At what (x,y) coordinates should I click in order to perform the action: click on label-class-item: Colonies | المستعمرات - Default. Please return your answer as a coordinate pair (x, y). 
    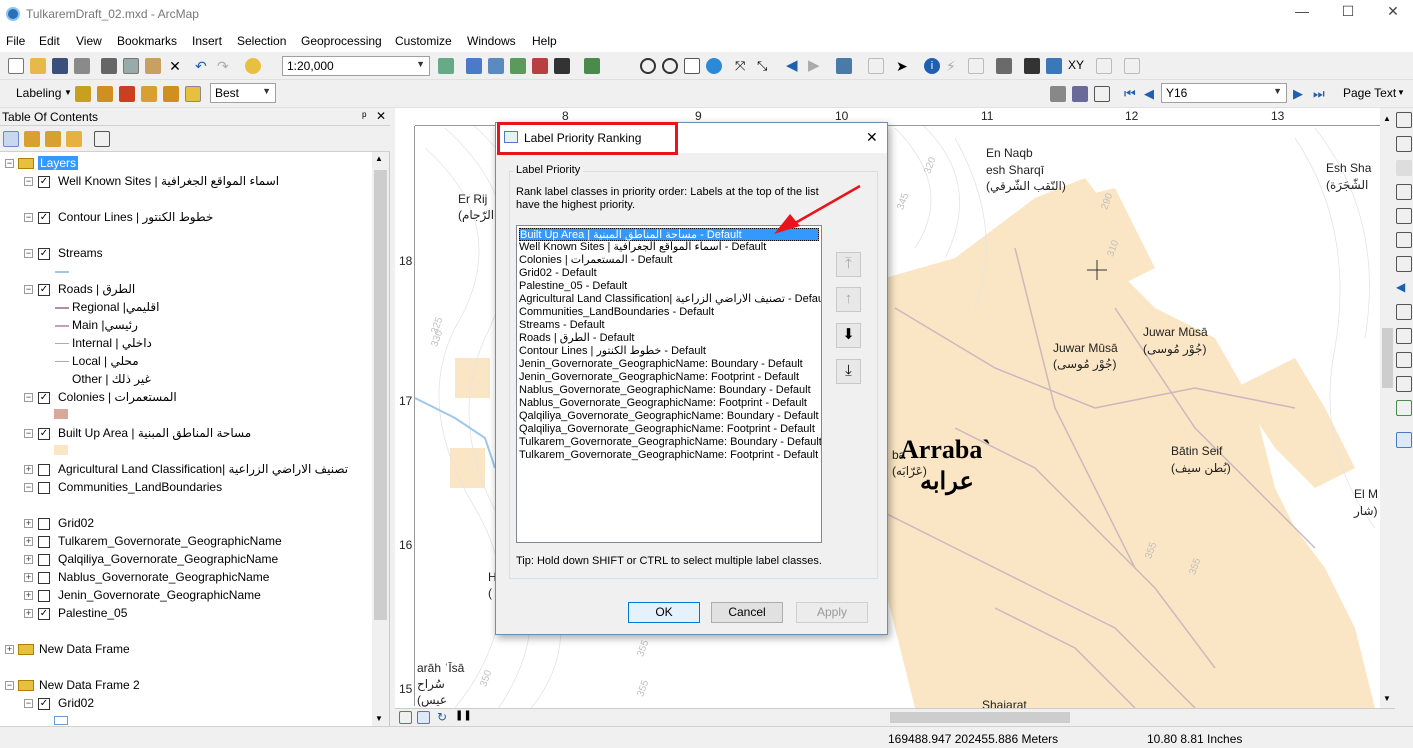
    Looking at the image, I should click on (669, 260).